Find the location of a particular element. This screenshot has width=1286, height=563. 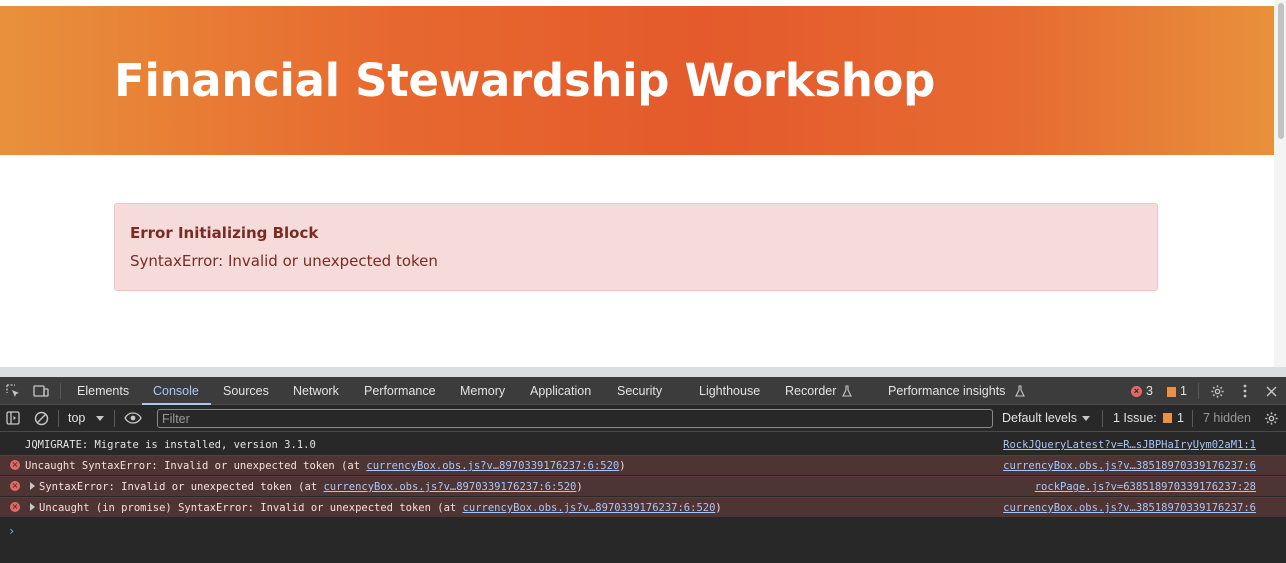

message-source-link: rockPage.js?v=638518970339176237:28 is located at coordinates (1145, 487).